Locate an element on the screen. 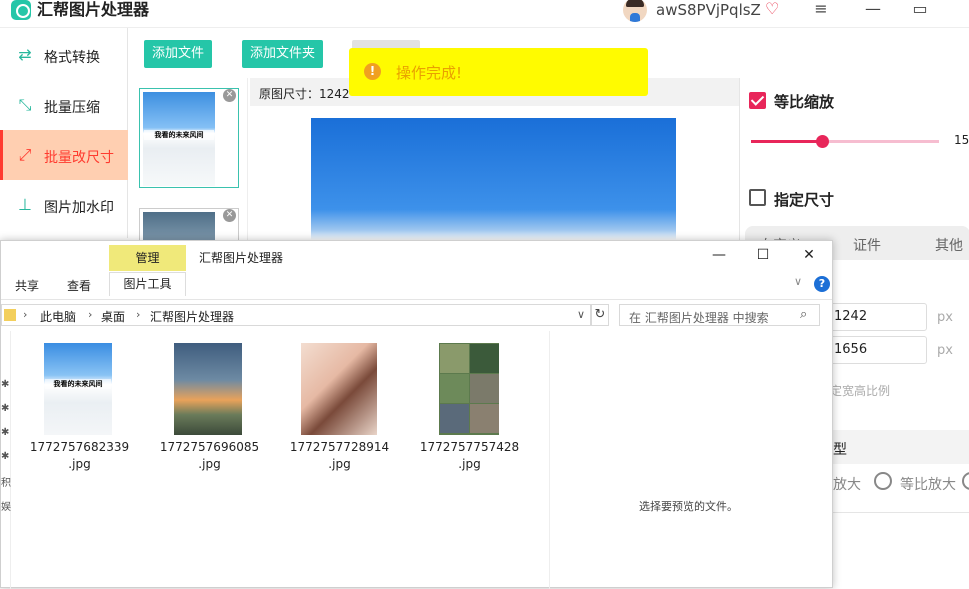 This screenshot has height=589, width=969. file-name: 1772757728914 .jpg is located at coordinates (339, 456).